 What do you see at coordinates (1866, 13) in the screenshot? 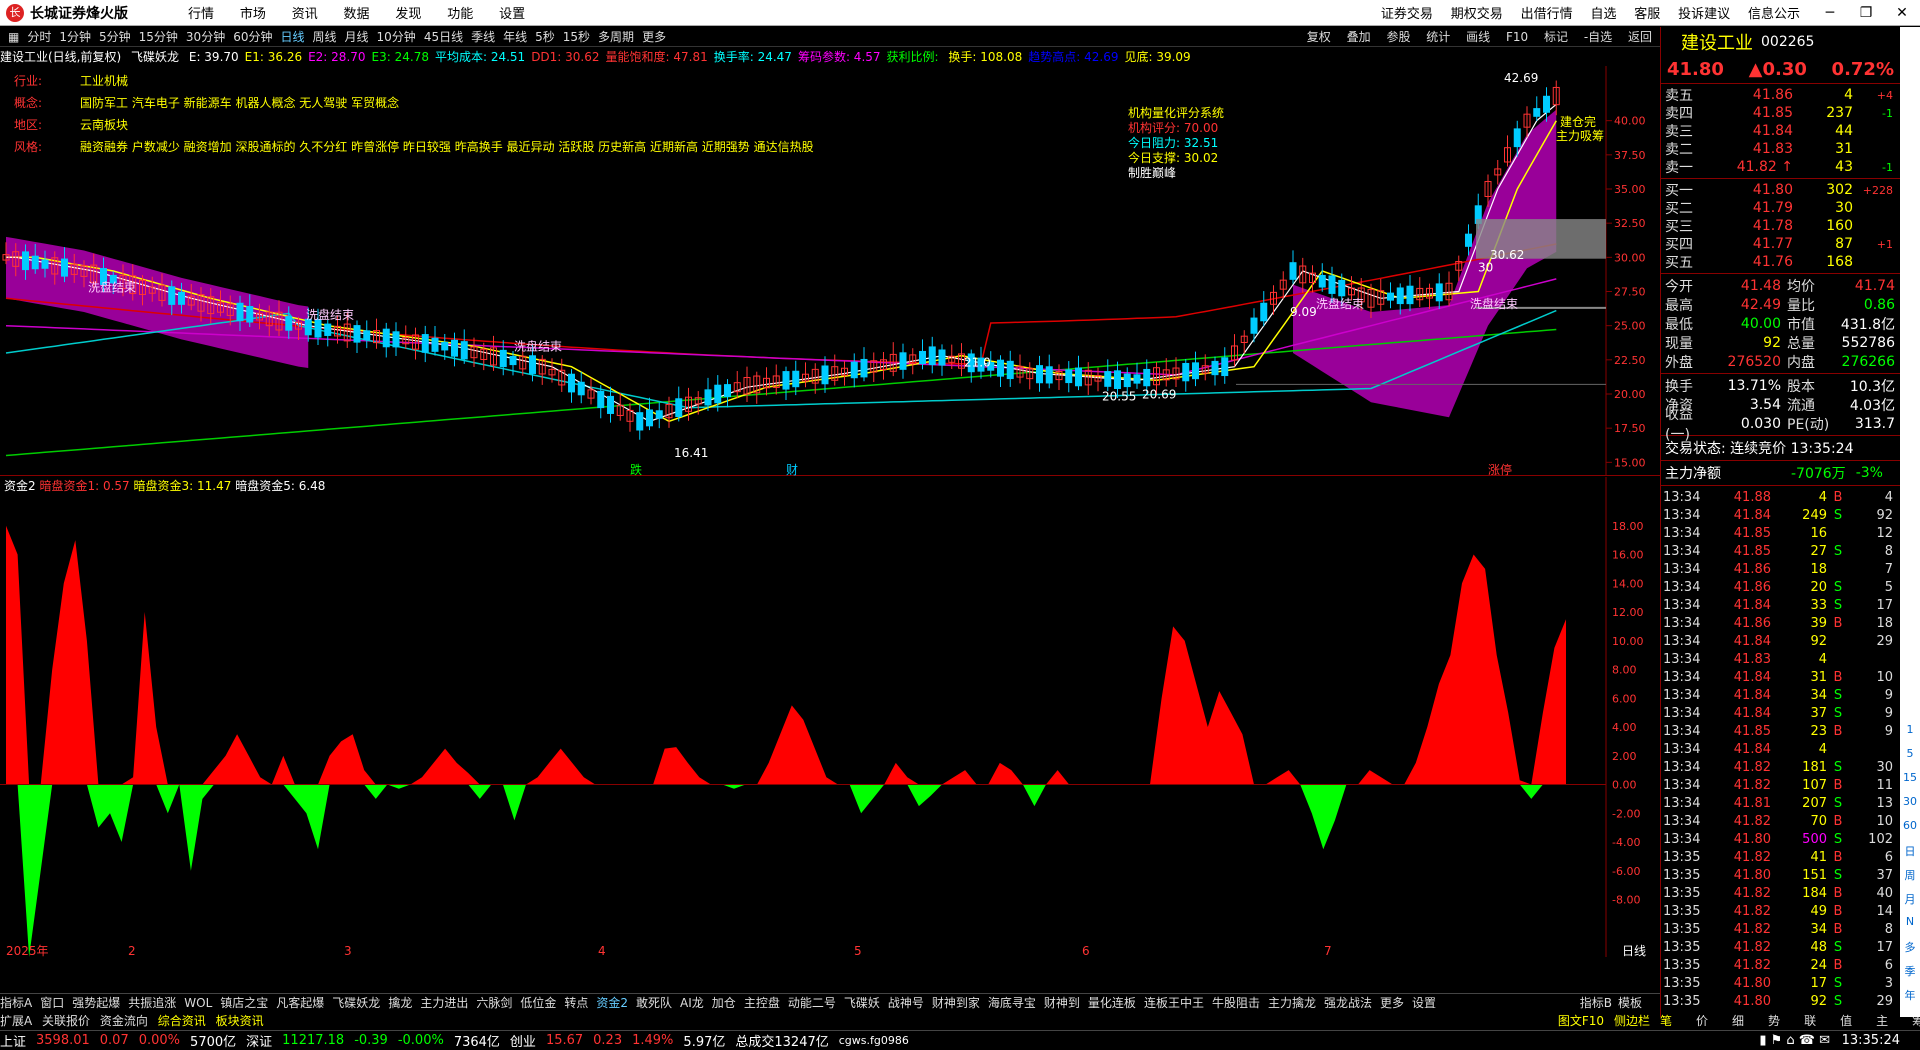
I see `restore-icon: ❐` at bounding box center [1866, 13].